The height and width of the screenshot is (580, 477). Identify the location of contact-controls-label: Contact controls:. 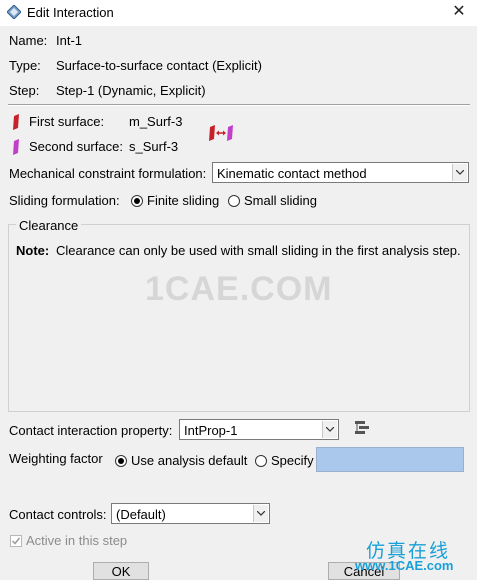
(58, 514).